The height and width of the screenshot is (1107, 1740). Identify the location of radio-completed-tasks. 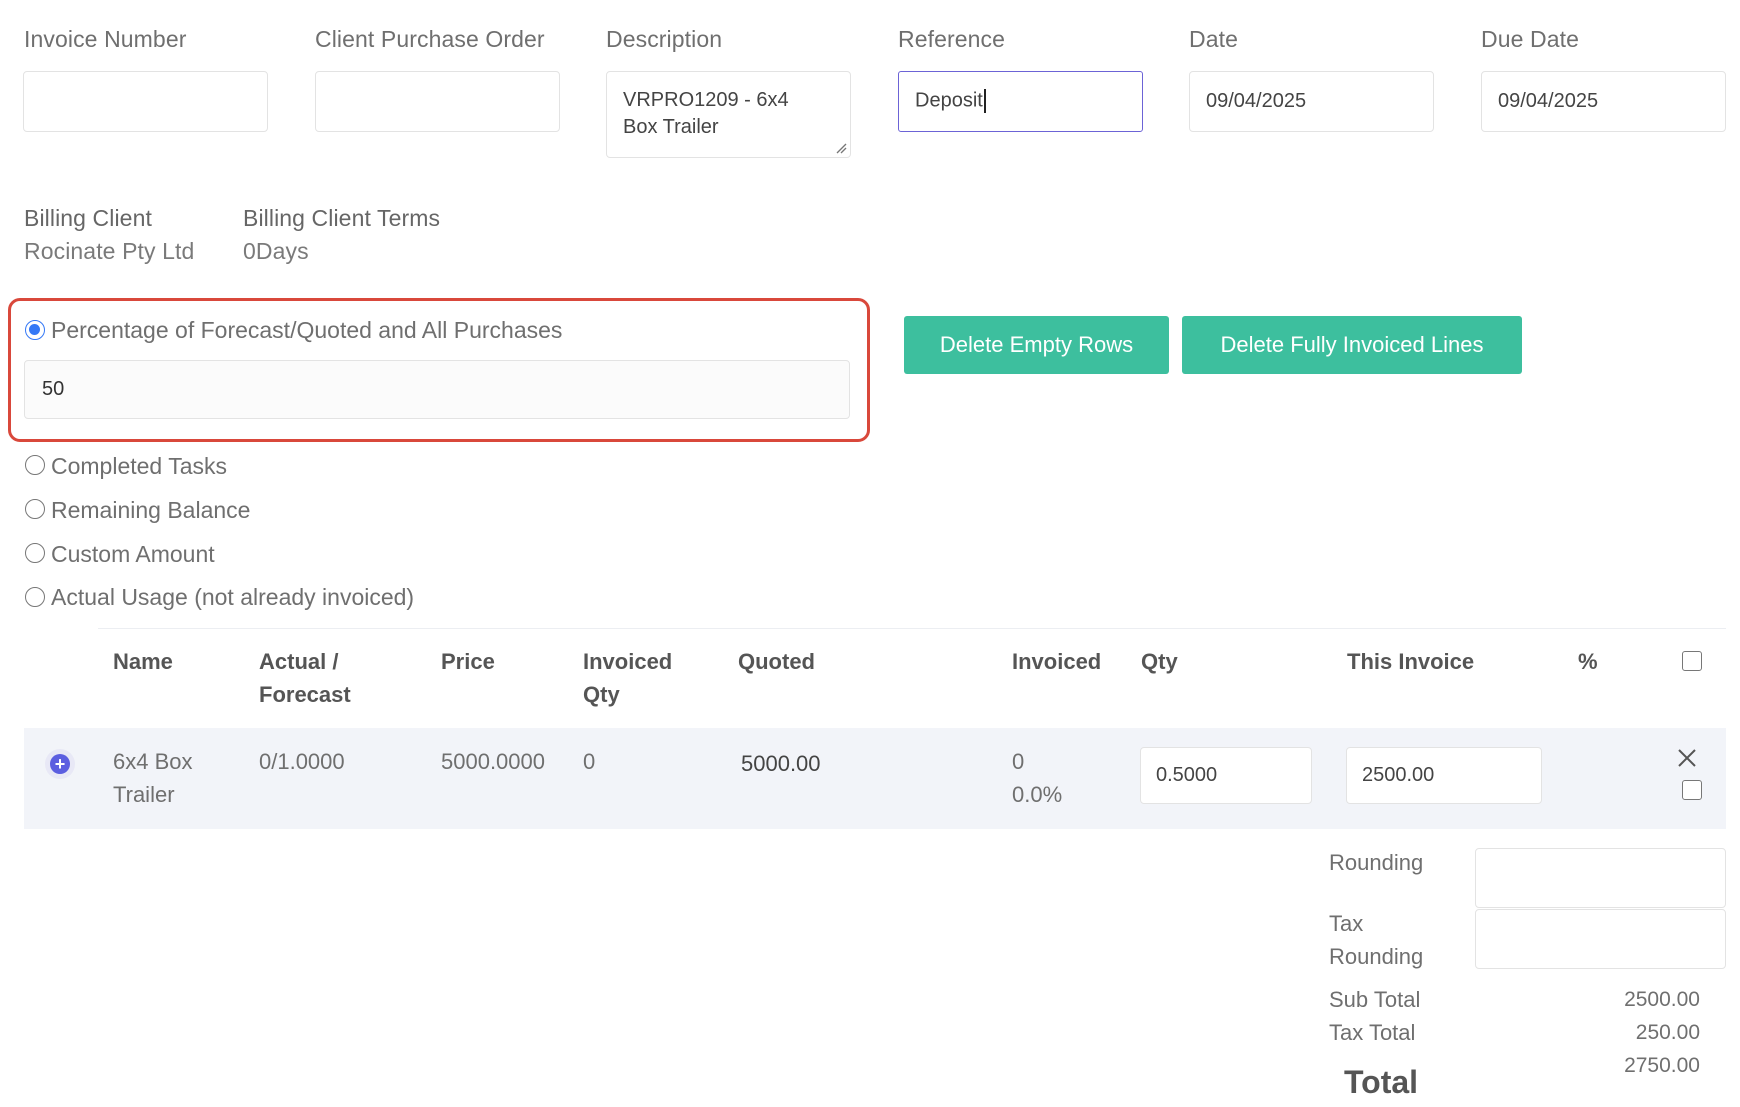
(35, 465).